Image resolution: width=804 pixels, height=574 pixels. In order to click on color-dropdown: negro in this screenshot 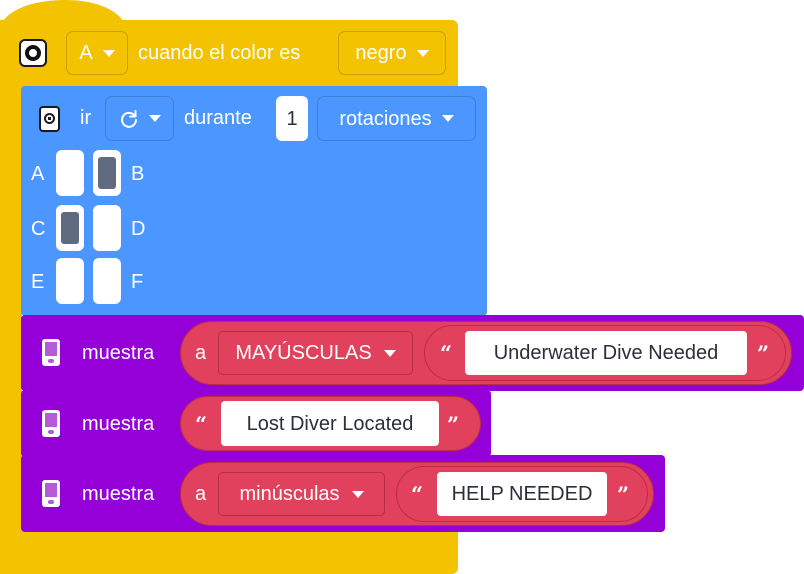, I will do `click(392, 53)`.